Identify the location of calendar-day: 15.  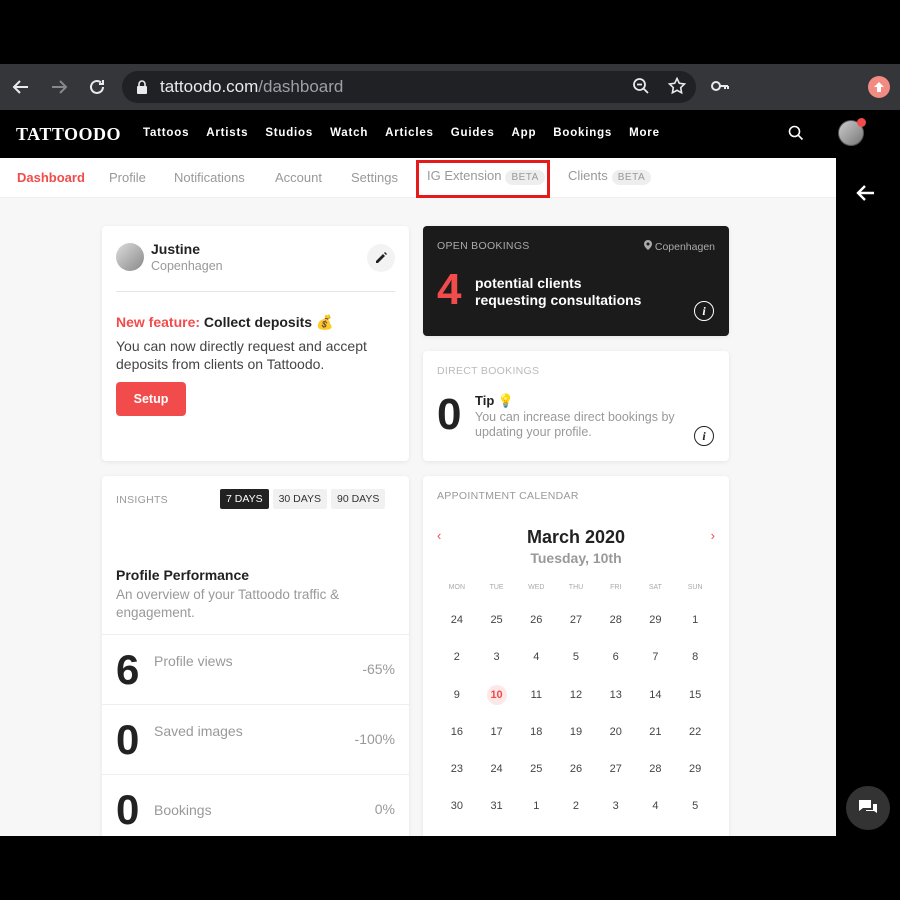
(695, 707).